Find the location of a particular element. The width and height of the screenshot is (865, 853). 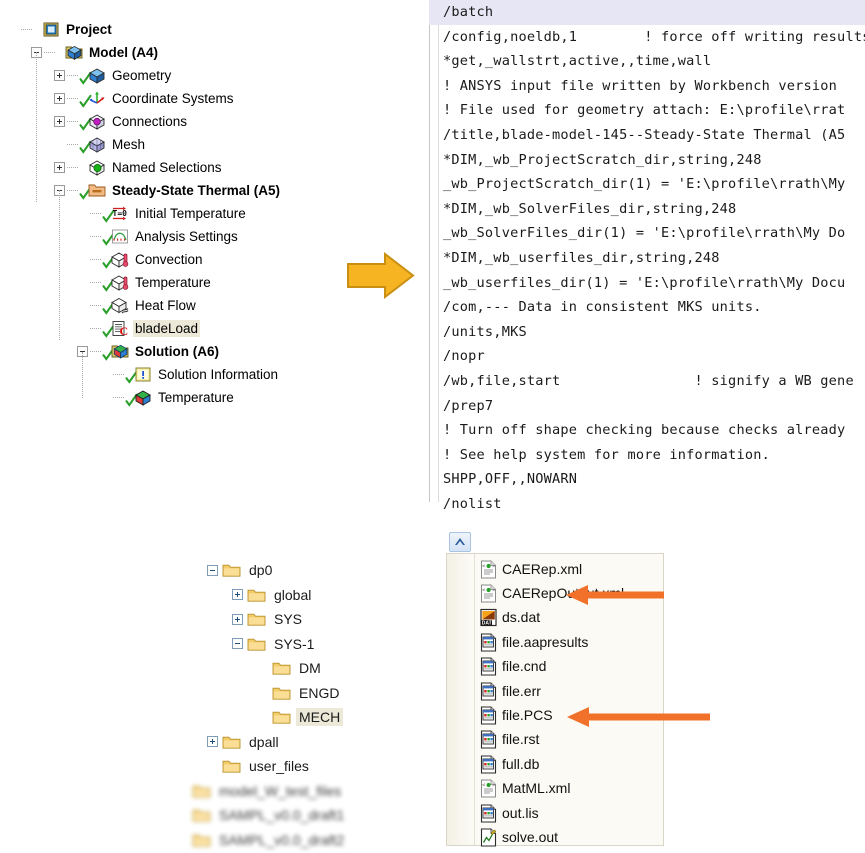

file-list-item: file.cnd is located at coordinates (570, 667).